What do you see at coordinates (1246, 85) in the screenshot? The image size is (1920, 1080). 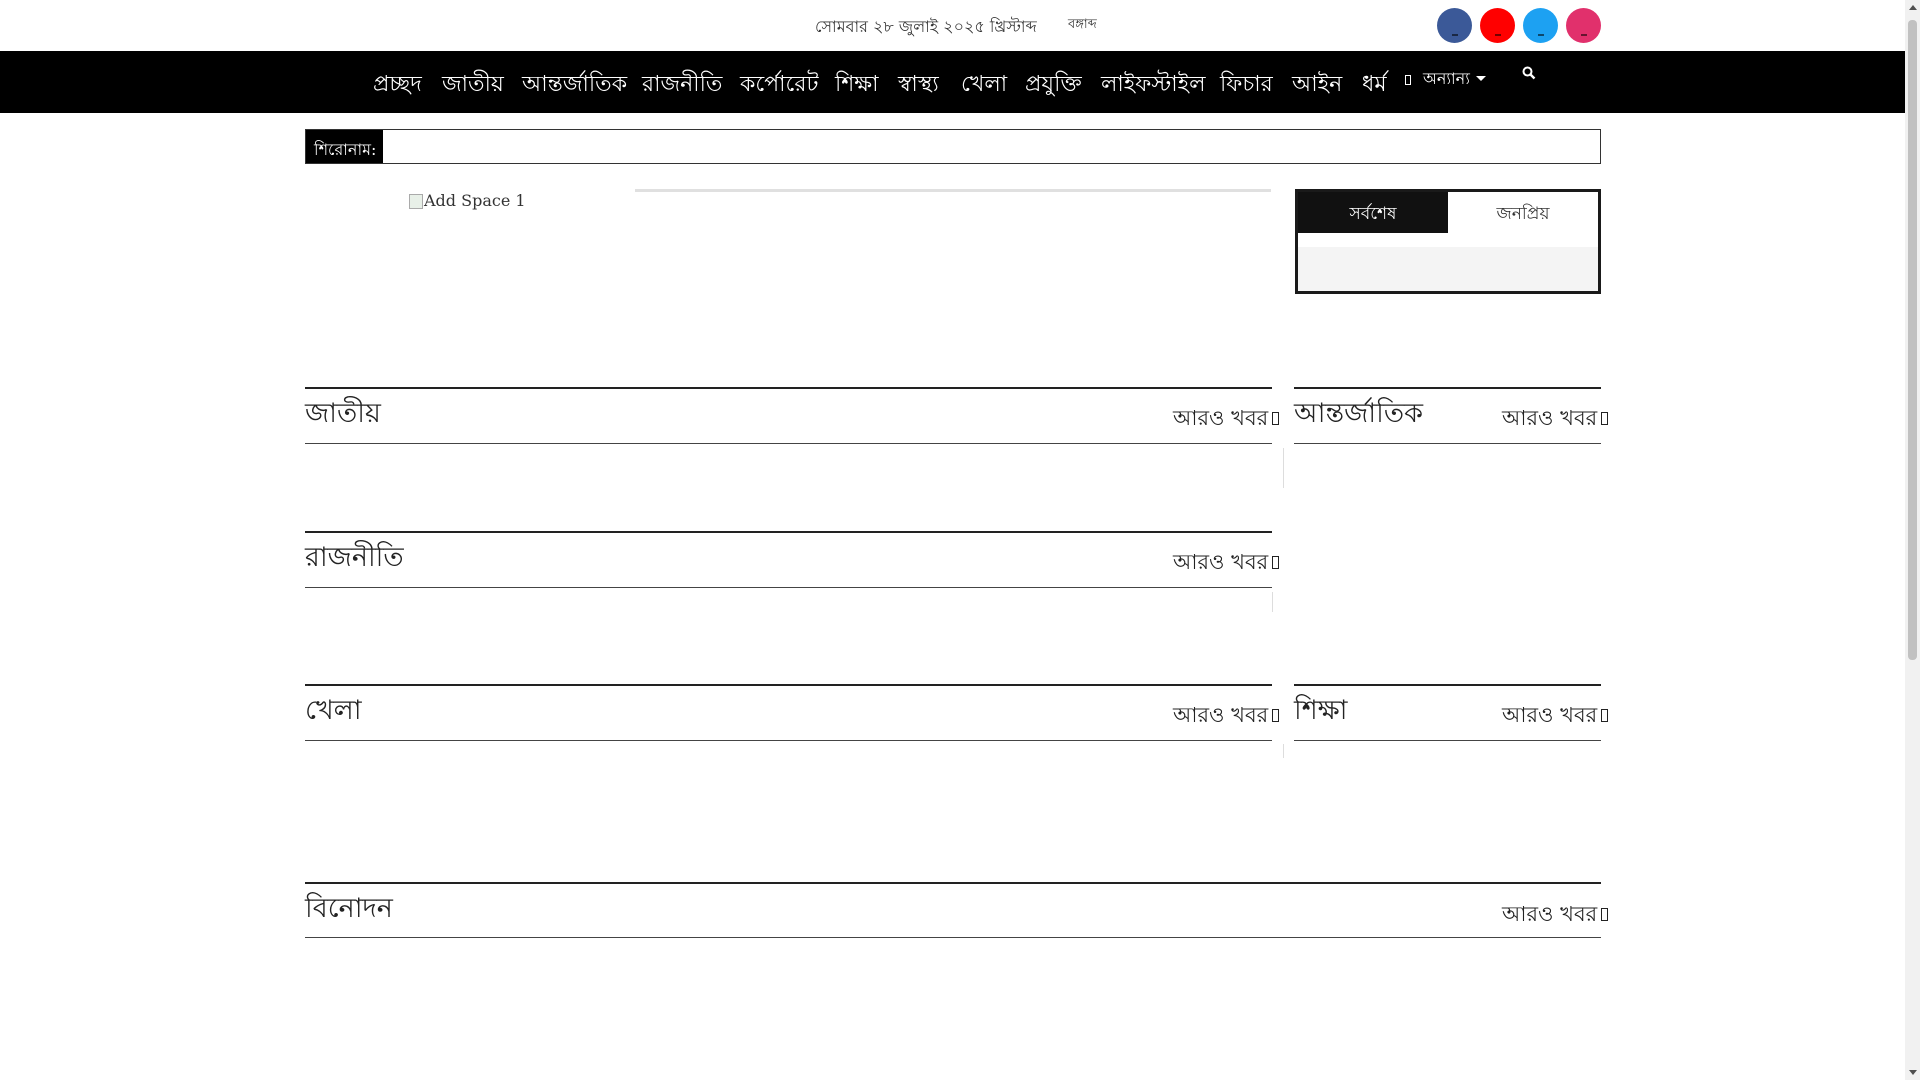 I see `nav-item-feature: ফিচার` at bounding box center [1246, 85].